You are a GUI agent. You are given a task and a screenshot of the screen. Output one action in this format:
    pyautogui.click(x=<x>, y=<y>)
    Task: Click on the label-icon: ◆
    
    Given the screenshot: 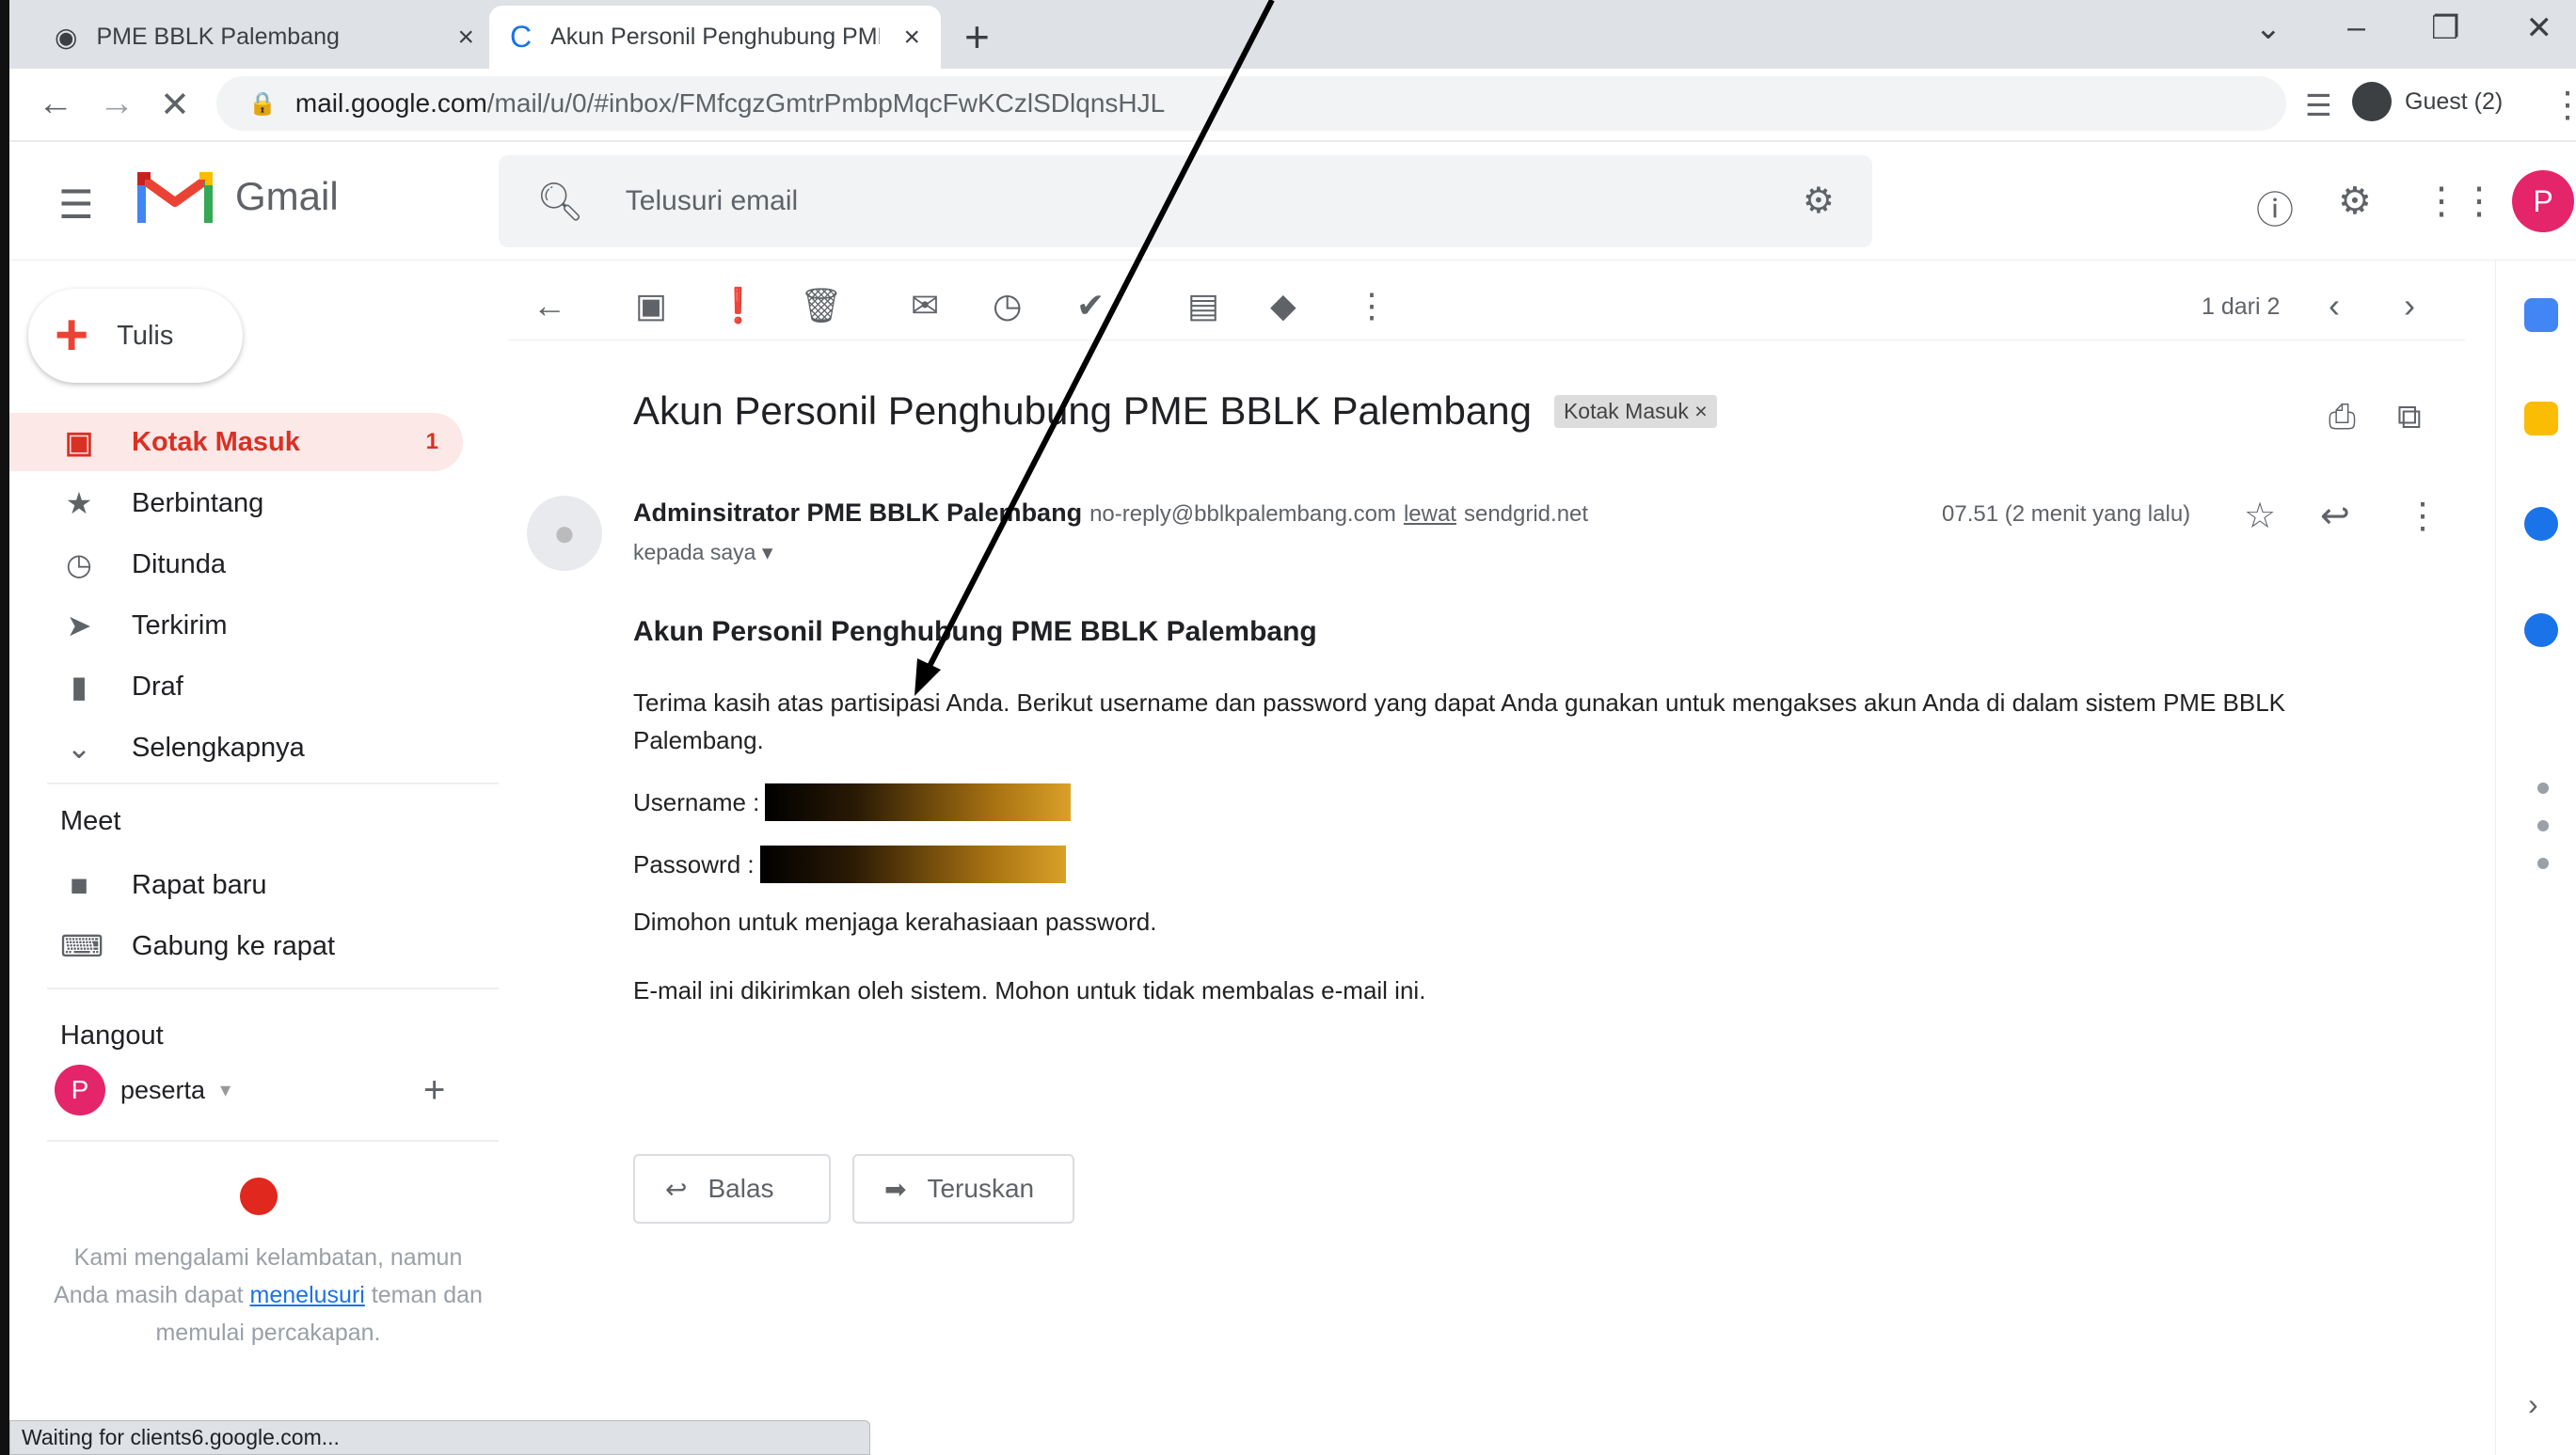 What is the action you would take?
    pyautogui.click(x=1283, y=305)
    